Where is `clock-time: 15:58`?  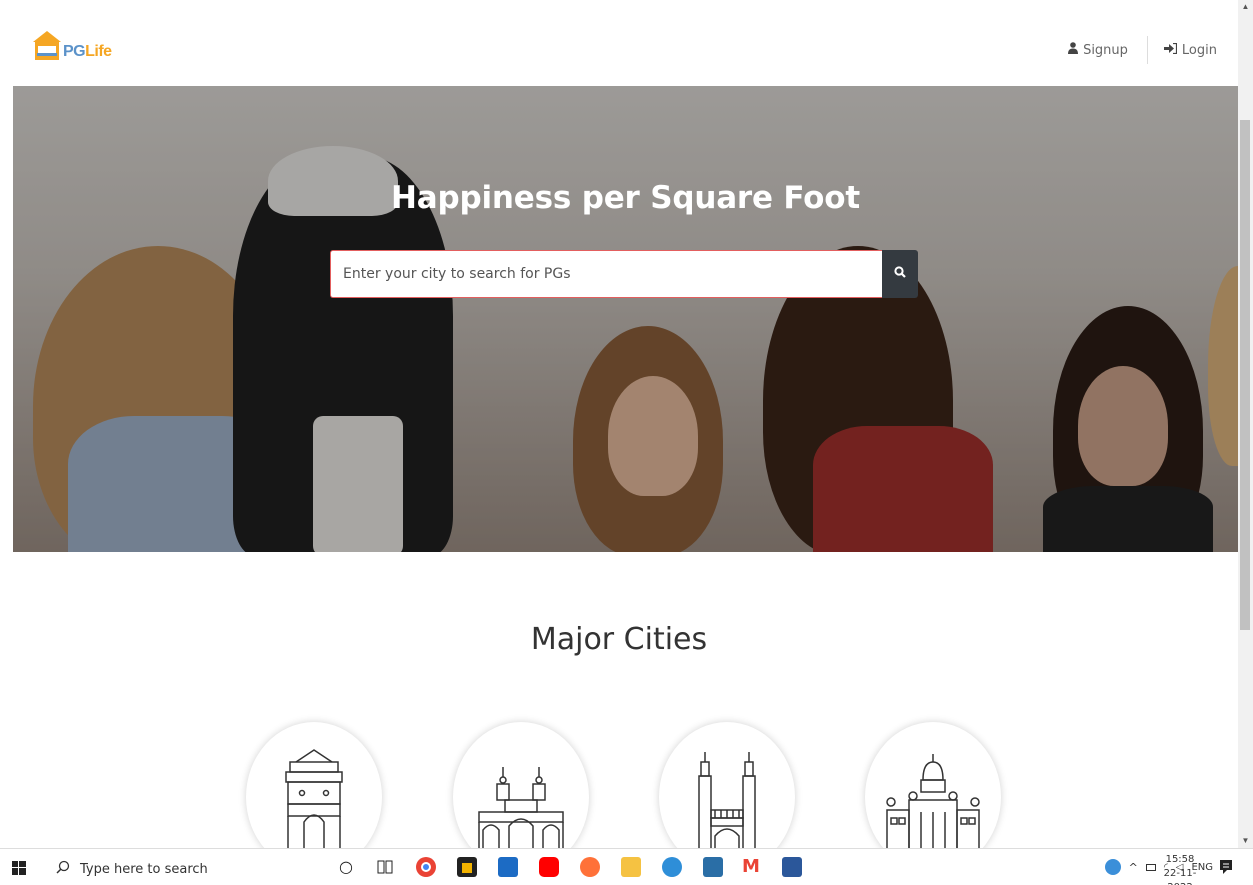
clock-time: 15:58 is located at coordinates (1180, 859).